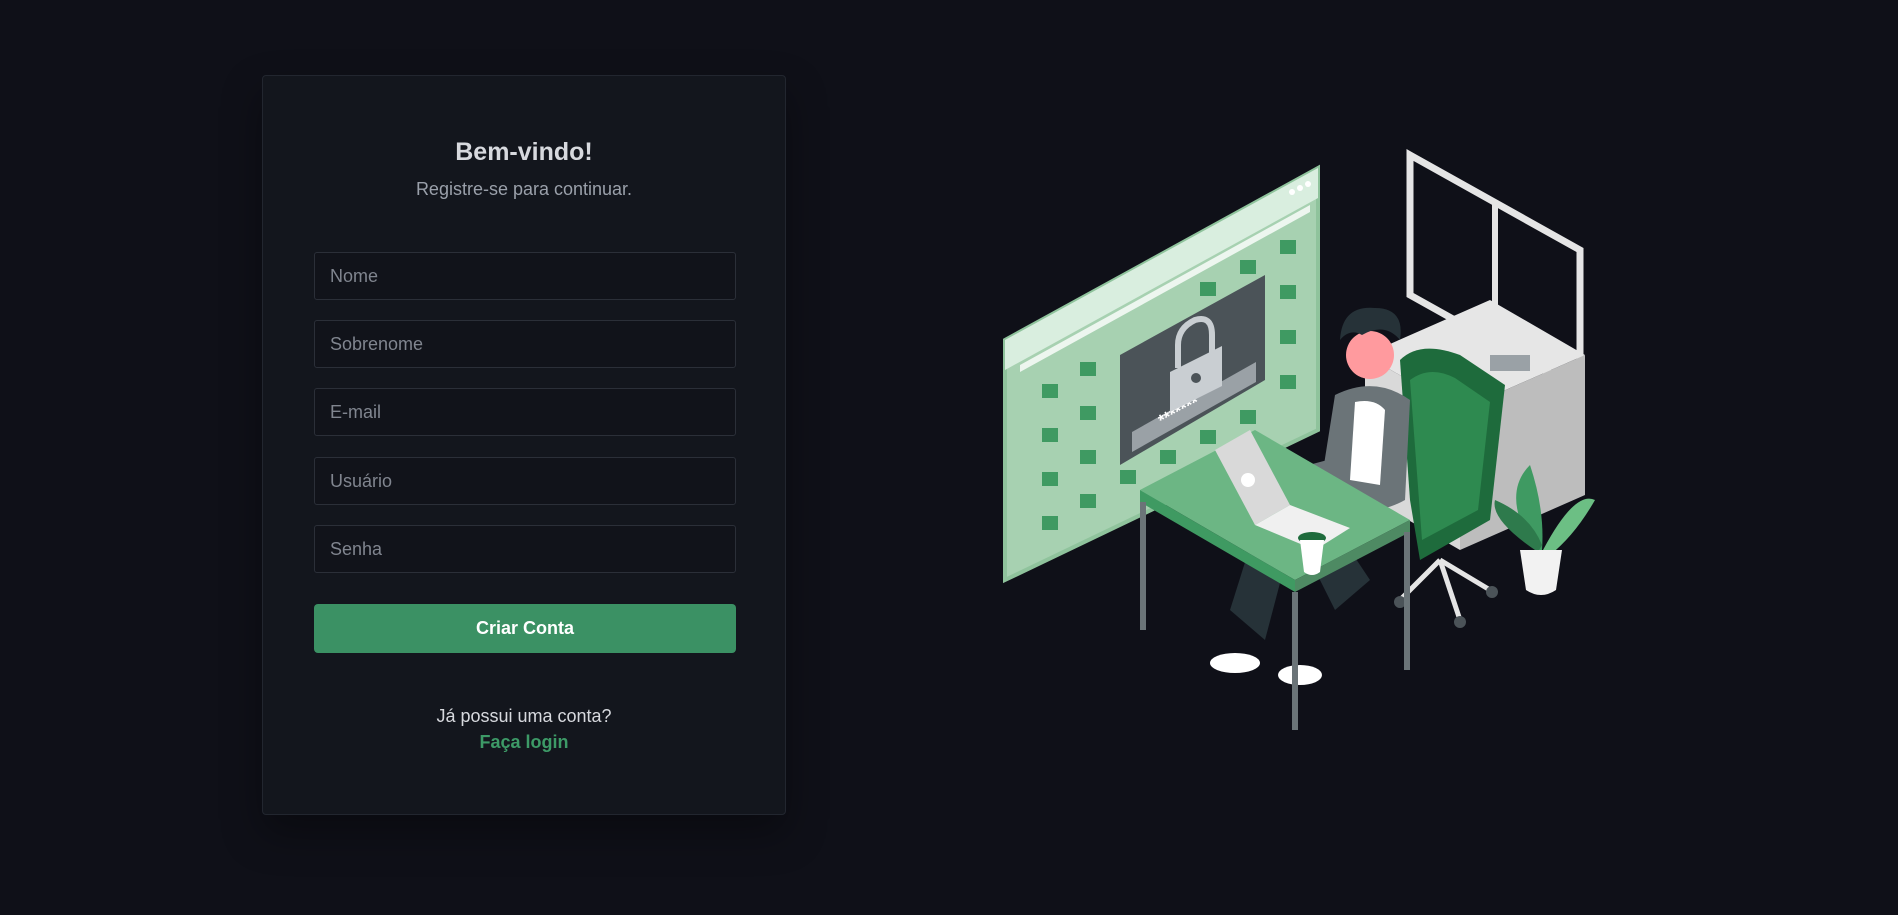 This screenshot has height=915, width=1898. Describe the element at coordinates (524, 742) in the screenshot. I see `login-link: Faça login` at that location.